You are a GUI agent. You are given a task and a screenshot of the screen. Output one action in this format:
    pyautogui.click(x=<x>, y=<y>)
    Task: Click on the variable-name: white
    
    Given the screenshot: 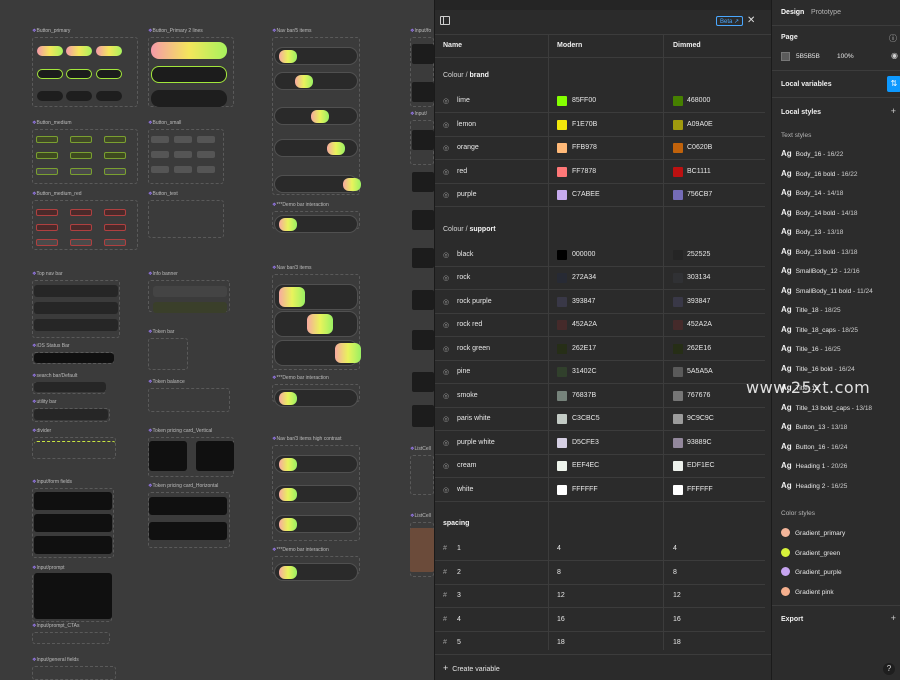 What is the action you would take?
    pyautogui.click(x=465, y=489)
    